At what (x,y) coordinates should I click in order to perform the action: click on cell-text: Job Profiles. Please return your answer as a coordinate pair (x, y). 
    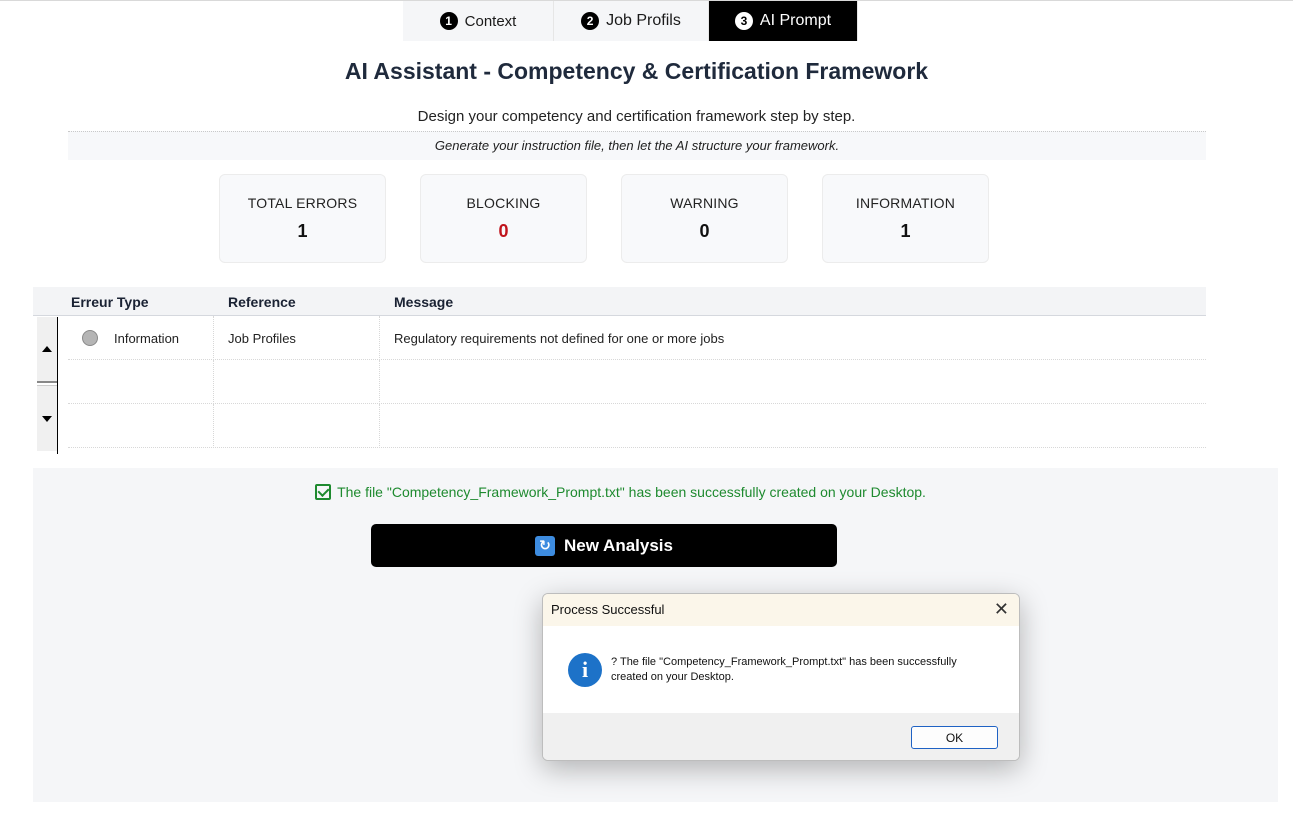
    Looking at the image, I should click on (262, 338).